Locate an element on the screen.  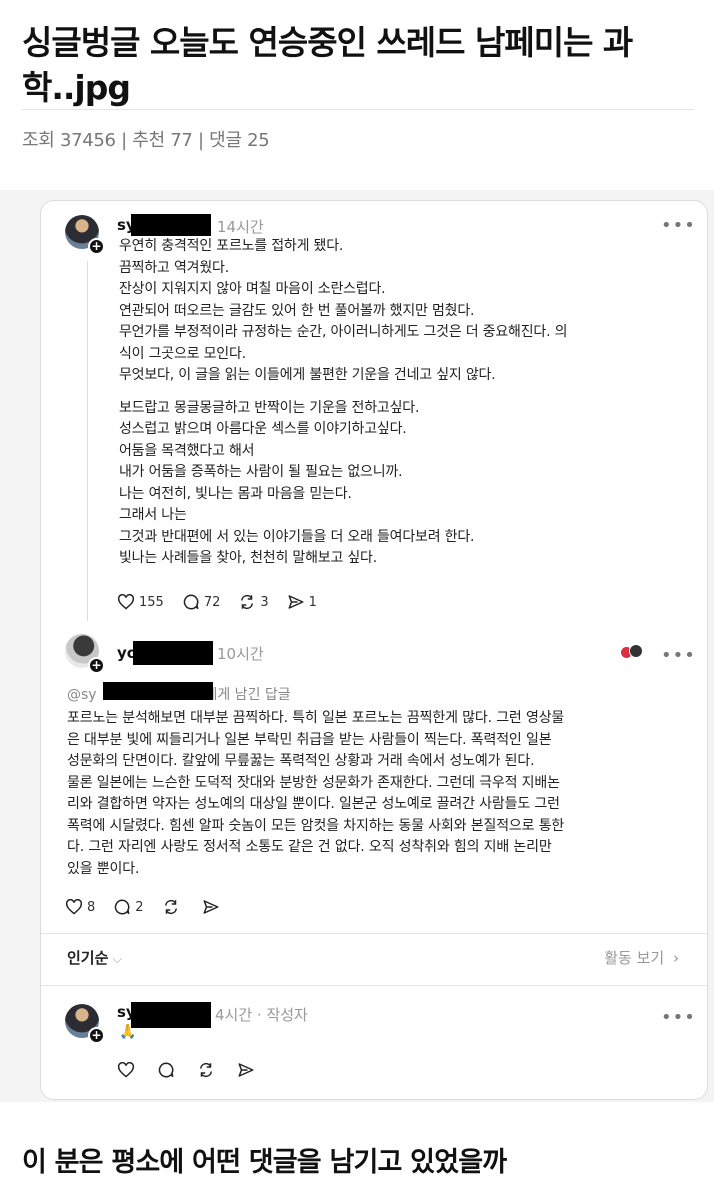
pray-emoji: 🙏 is located at coordinates (128, 1032).